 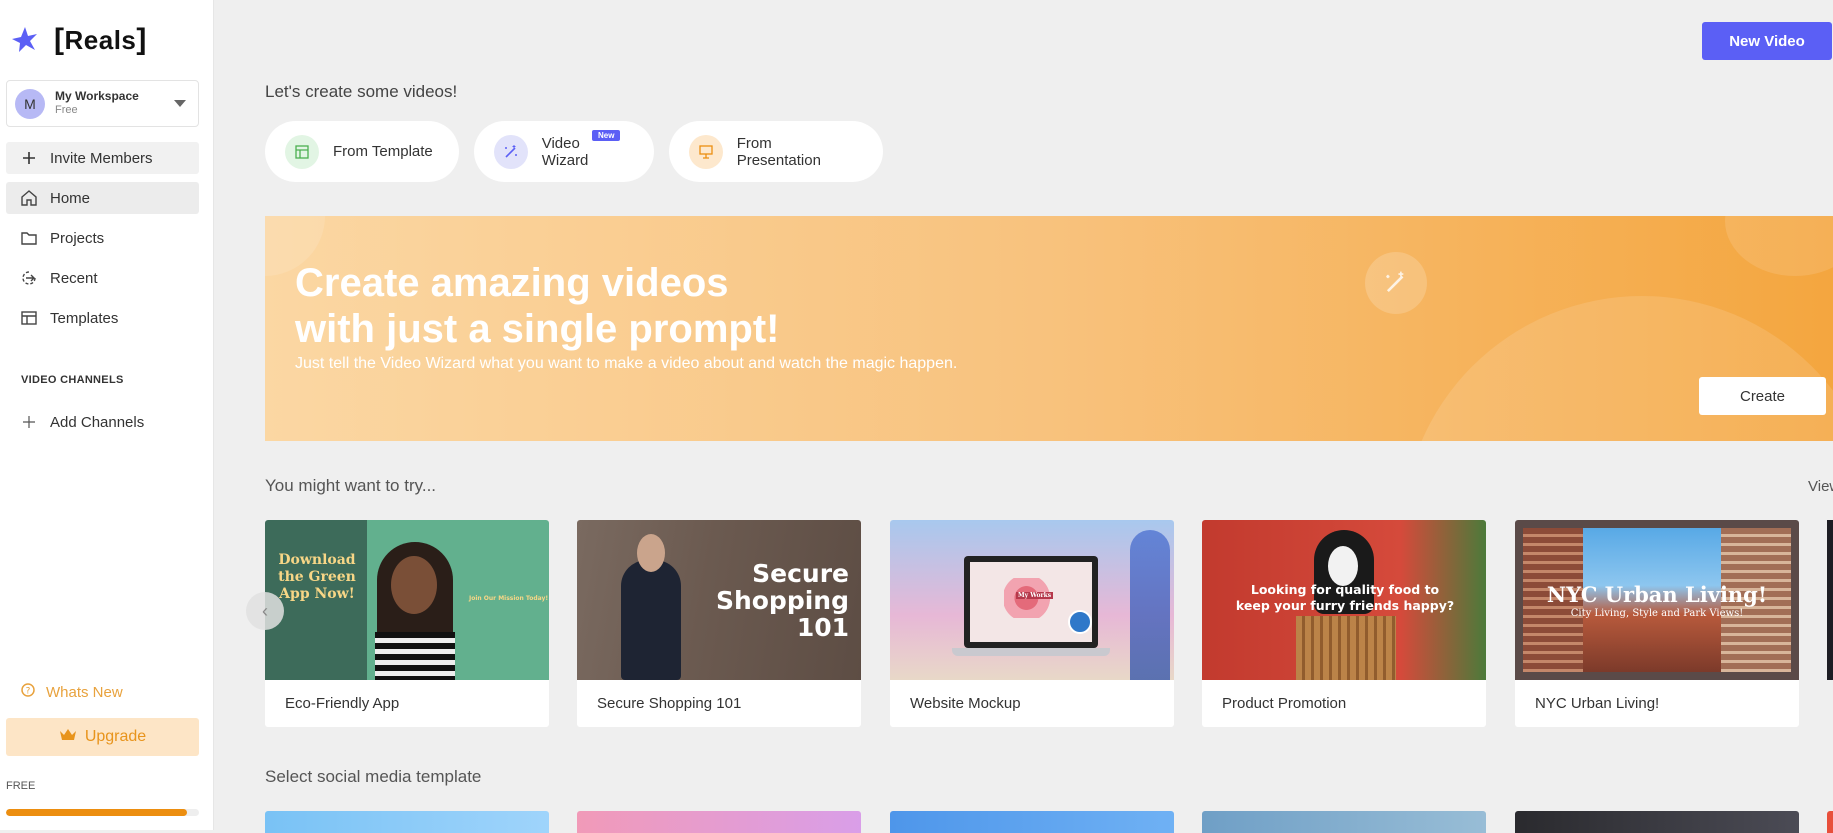 I want to click on from-presentation-label: From Presentation, so click(x=778, y=151).